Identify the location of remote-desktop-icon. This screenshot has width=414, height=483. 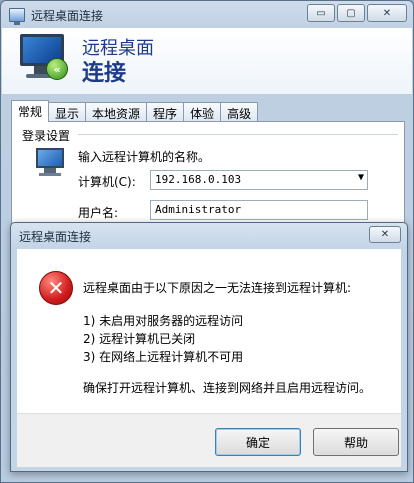
(17, 16).